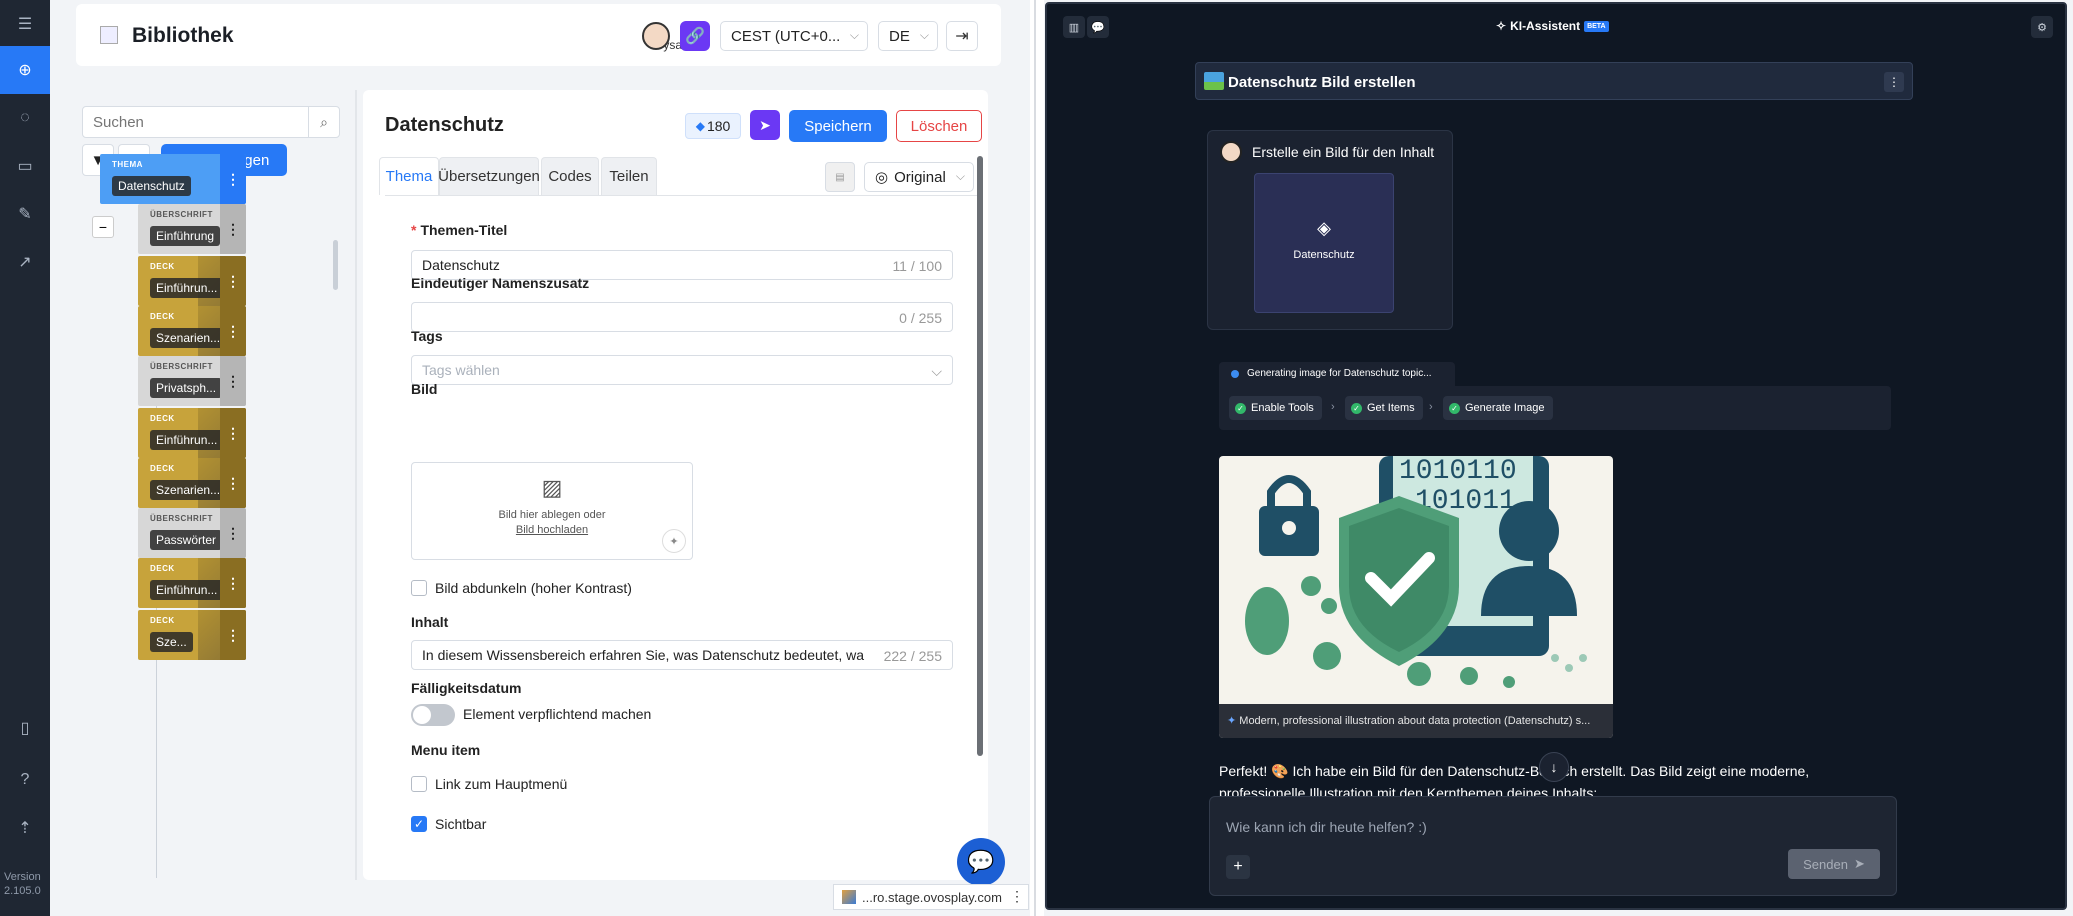  Describe the element at coordinates (25, 24) in the screenshot. I see `menu-icon: ☰` at that location.